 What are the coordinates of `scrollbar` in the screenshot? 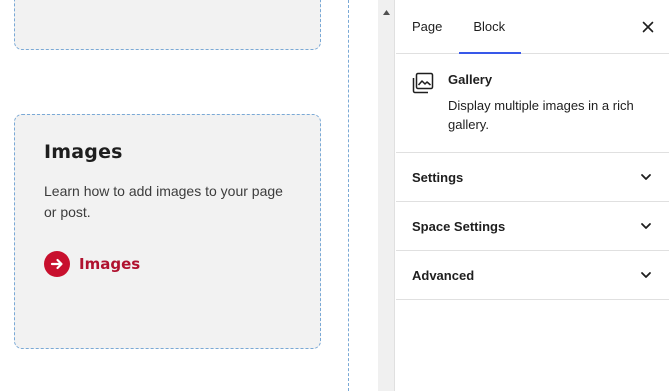 It's located at (386, 195).